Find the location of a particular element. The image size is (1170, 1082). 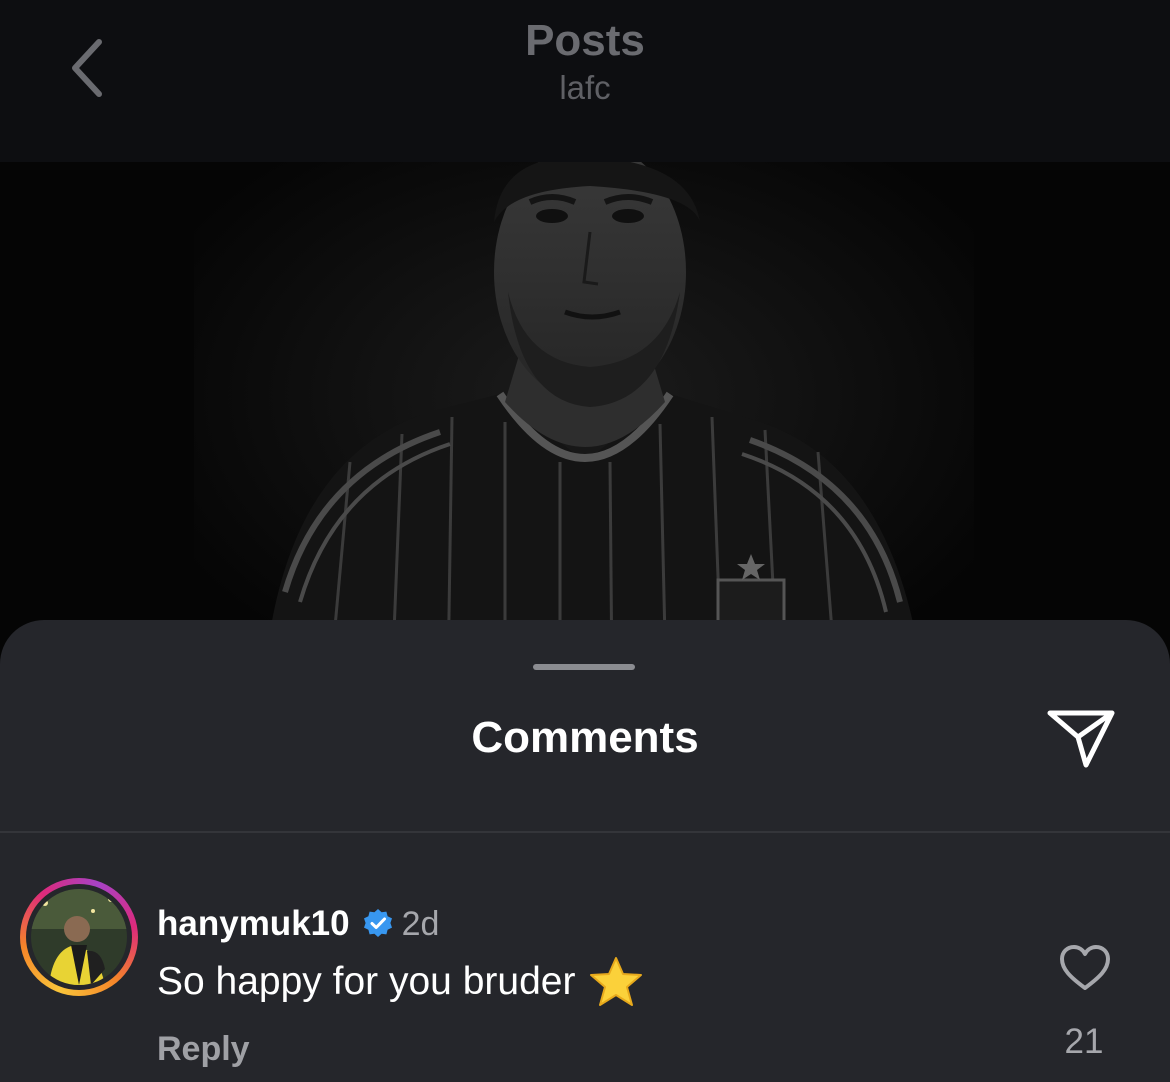

comment-username: hanymuk10 is located at coordinates (253, 924).